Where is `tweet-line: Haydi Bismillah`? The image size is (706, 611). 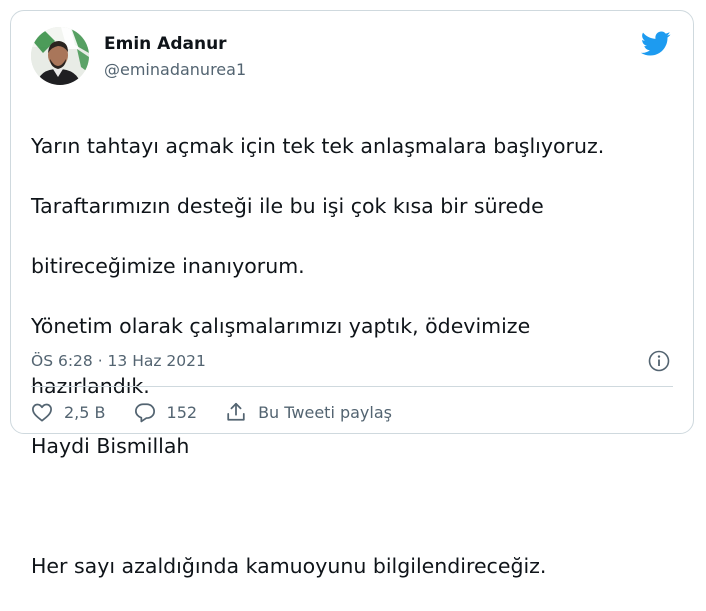 tweet-line: Haydi Bismillah is located at coordinates (110, 446).